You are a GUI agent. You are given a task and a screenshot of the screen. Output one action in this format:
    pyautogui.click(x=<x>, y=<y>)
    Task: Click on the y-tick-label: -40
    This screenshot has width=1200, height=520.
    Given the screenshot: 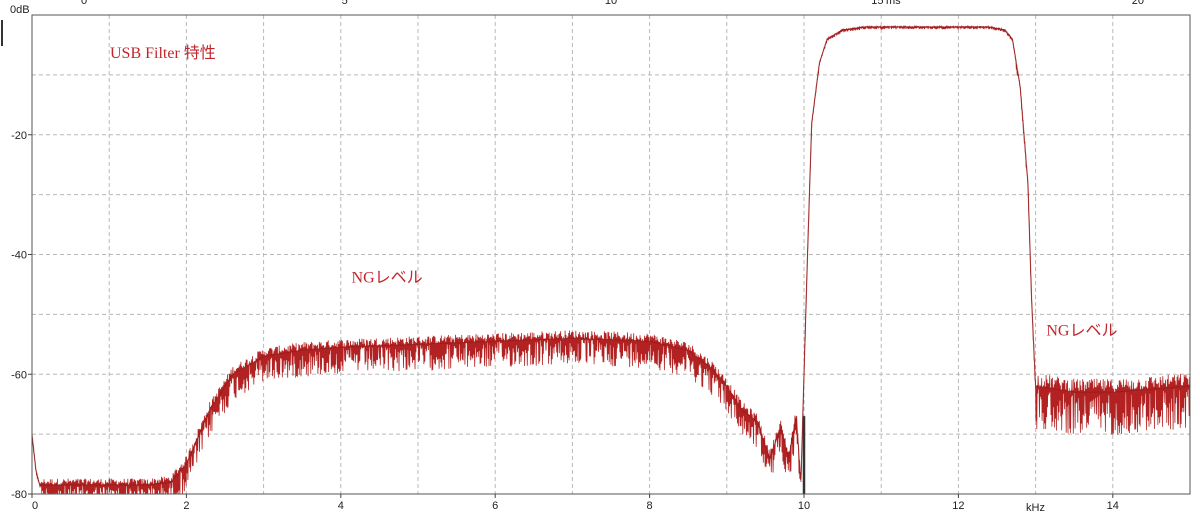 What is the action you would take?
    pyautogui.click(x=19, y=256)
    